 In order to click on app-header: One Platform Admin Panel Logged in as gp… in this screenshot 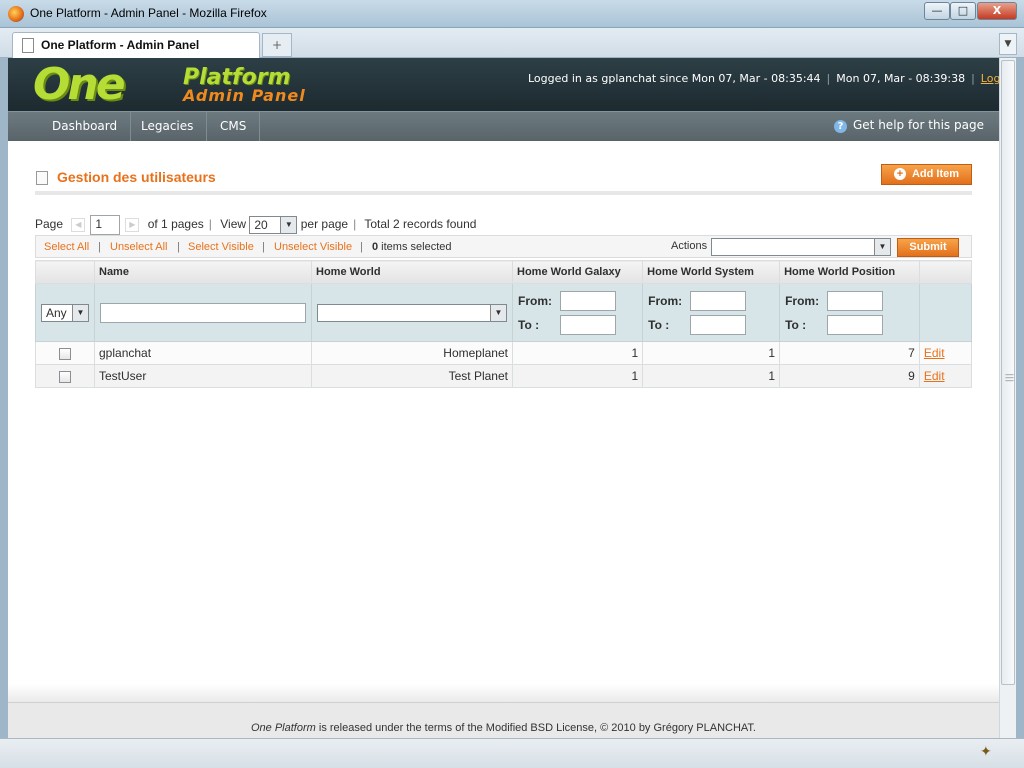, I will do `click(503, 84)`.